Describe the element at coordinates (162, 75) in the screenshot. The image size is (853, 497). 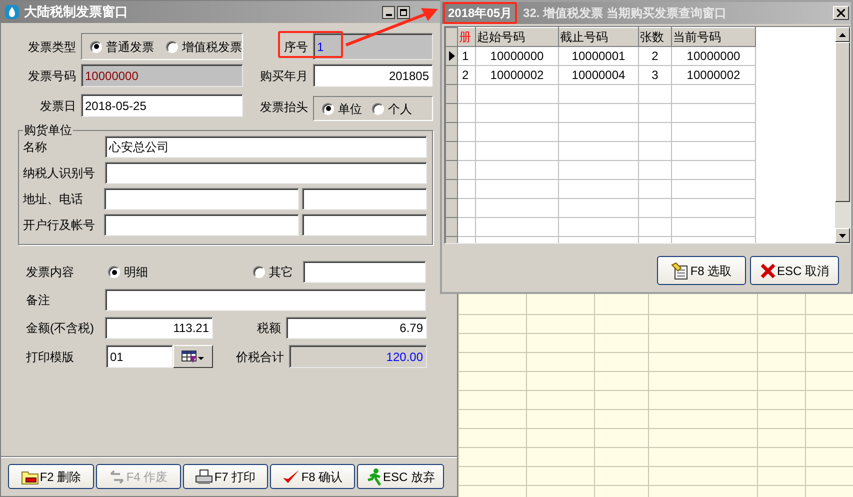
I see `input-field: 10000000` at that location.